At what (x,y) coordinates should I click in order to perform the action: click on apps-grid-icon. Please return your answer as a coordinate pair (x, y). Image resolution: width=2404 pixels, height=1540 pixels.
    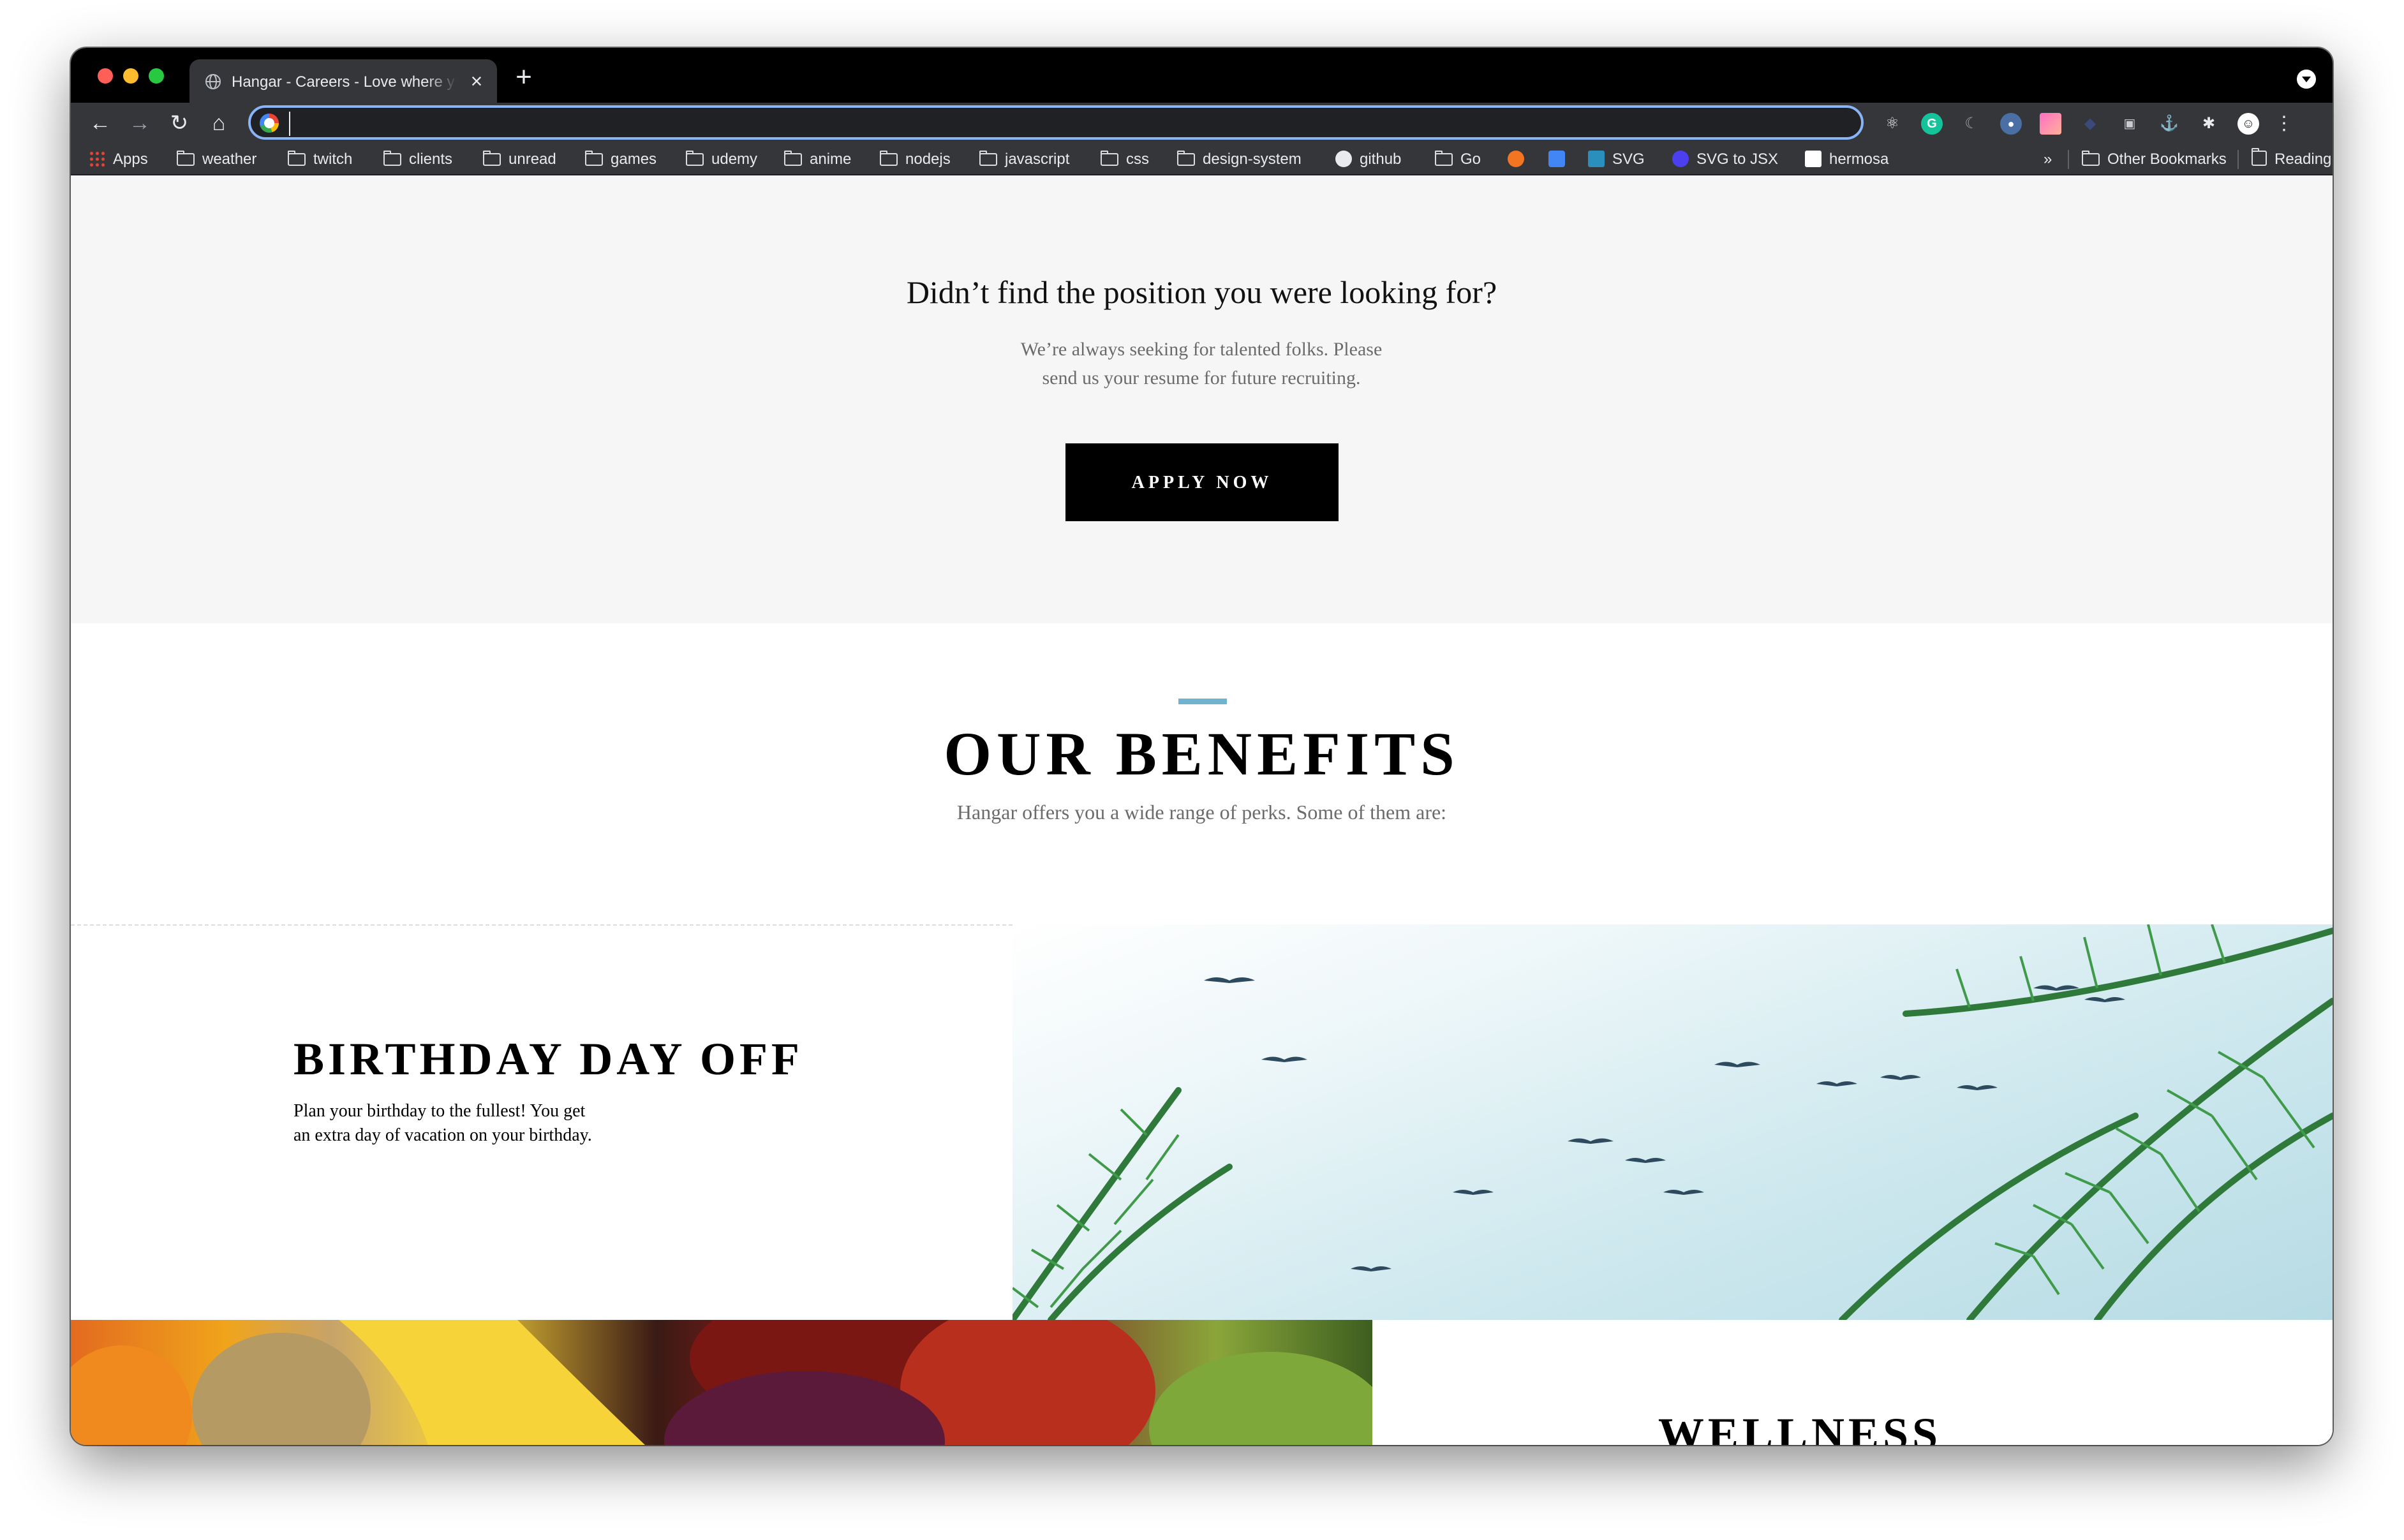
    Looking at the image, I should click on (97, 159).